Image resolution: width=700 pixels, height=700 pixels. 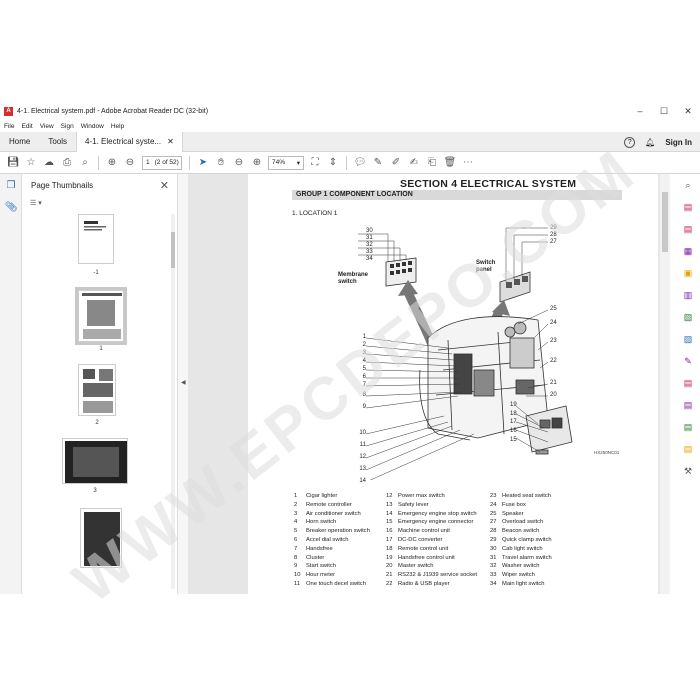 I want to click on search-icon: ⌕, so click(x=85, y=163).